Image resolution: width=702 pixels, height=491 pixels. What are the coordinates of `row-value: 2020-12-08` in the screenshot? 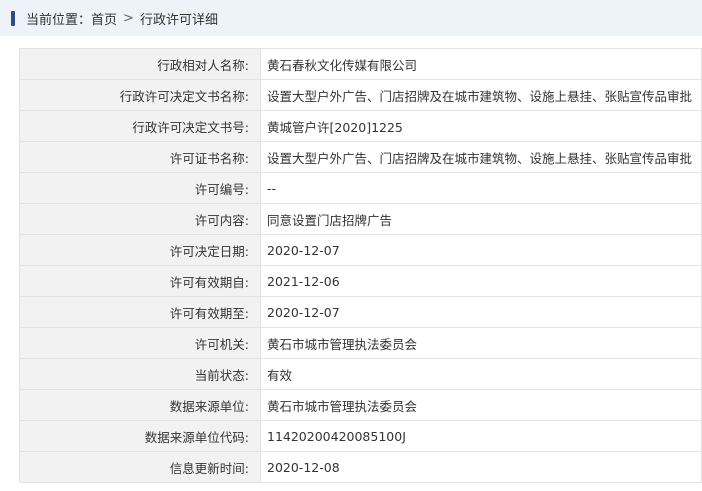 It's located at (481, 467).